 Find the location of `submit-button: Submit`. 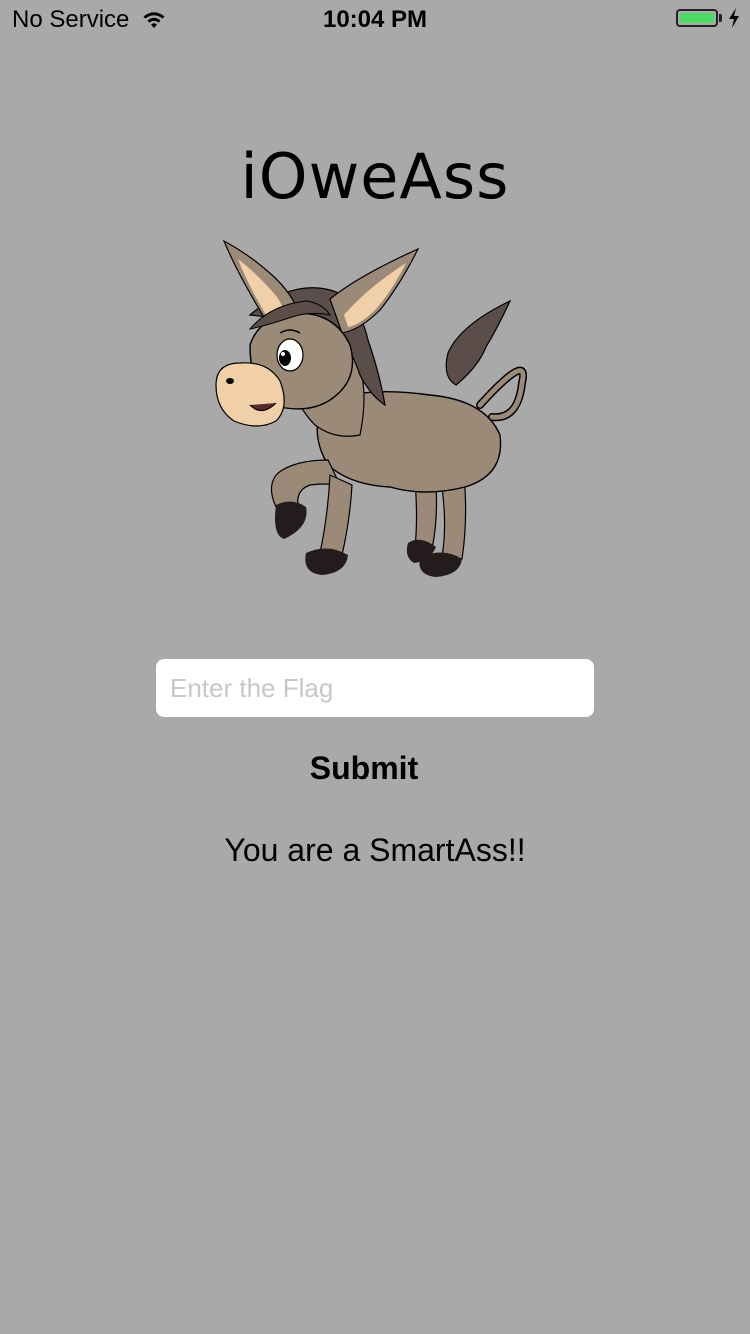

submit-button: Submit is located at coordinates (364, 768).